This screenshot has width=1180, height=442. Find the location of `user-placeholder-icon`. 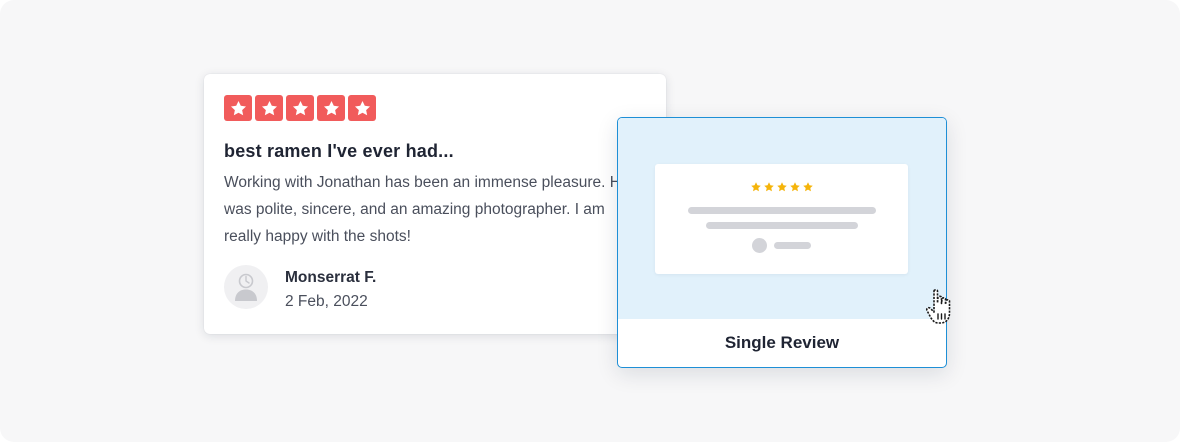

user-placeholder-icon is located at coordinates (246, 287).